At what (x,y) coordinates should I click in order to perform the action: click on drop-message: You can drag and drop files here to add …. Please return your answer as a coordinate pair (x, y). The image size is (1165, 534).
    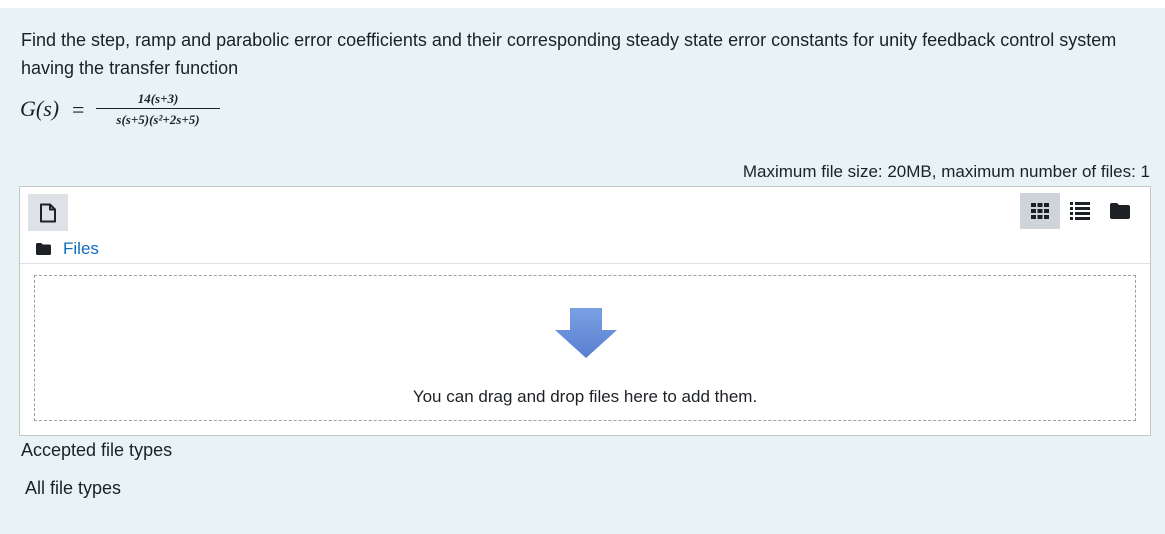
    Looking at the image, I should click on (585, 396).